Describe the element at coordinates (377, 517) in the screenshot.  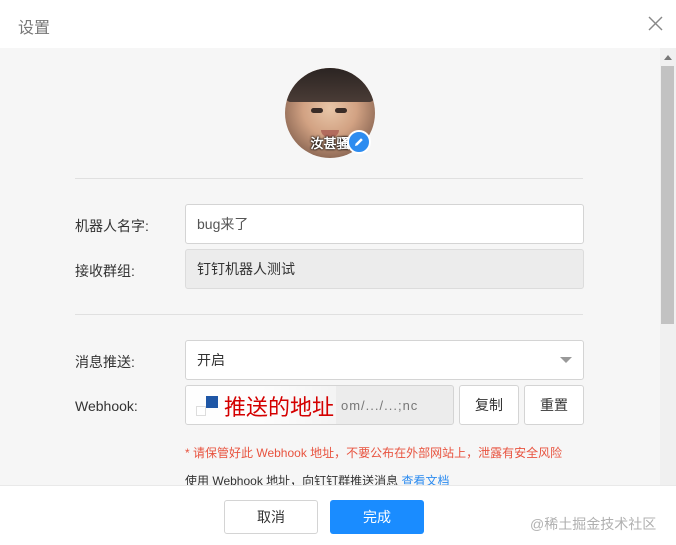
I see `done-button: 完成` at that location.